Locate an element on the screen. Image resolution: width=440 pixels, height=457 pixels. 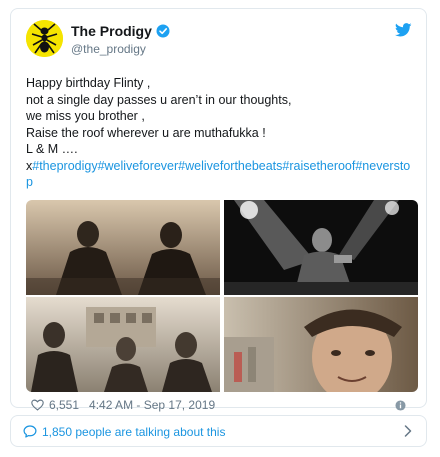
speech-bubble-icon is located at coordinates (30, 431).